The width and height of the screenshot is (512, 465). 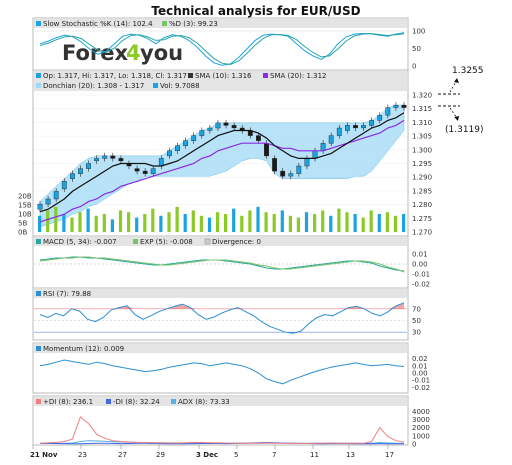 What do you see at coordinates (420, 265) in the screenshot?
I see `macd-tick: 0.00` at bounding box center [420, 265].